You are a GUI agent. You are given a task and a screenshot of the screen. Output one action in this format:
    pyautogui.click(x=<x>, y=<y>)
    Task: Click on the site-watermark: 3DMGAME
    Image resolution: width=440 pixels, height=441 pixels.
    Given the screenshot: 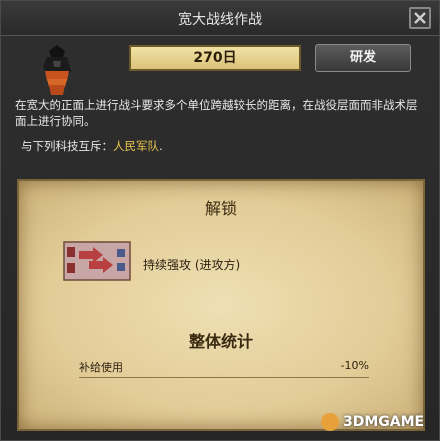 What is the action you would take?
    pyautogui.click(x=372, y=422)
    